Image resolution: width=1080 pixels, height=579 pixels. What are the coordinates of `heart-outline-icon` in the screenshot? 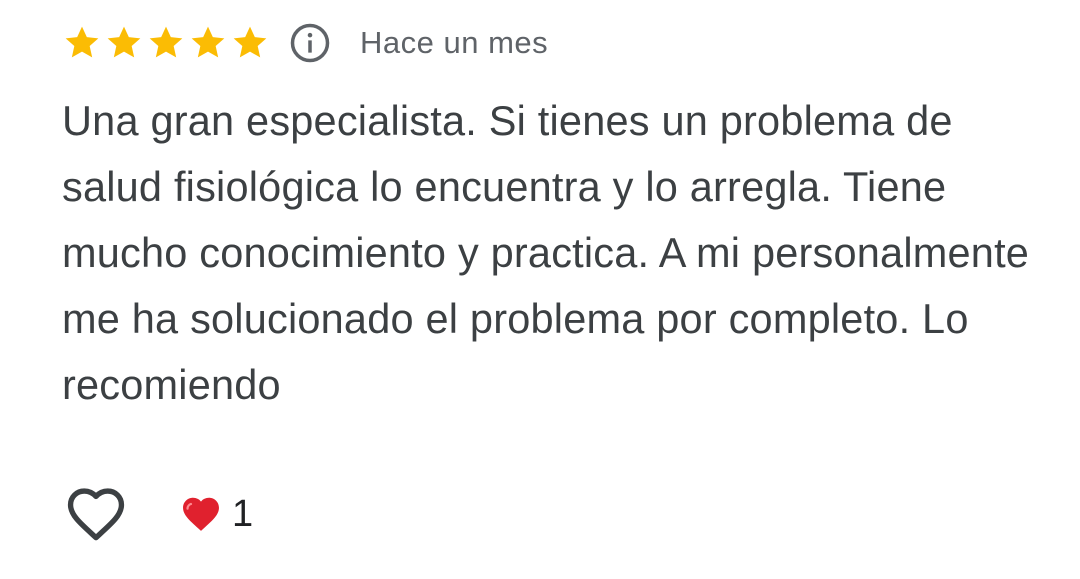 It's located at (96, 514).